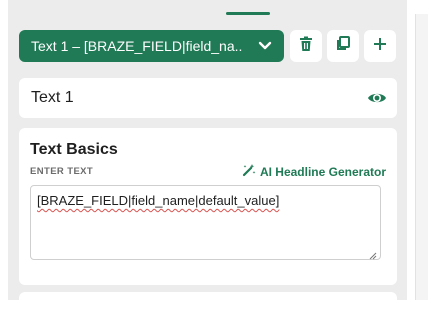 The height and width of the screenshot is (312, 431). I want to click on duplicate-button, so click(343, 46).